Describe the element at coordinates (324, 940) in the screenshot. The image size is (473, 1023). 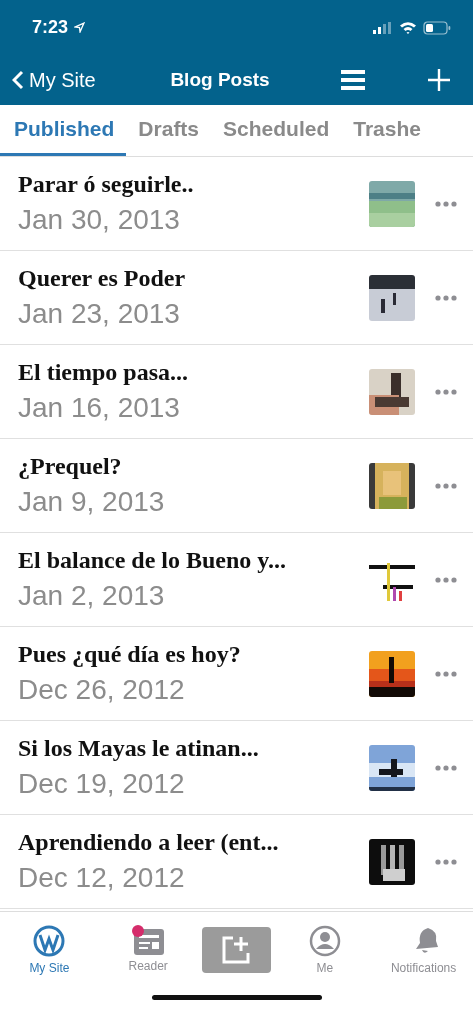
I see `profile-icon` at that location.